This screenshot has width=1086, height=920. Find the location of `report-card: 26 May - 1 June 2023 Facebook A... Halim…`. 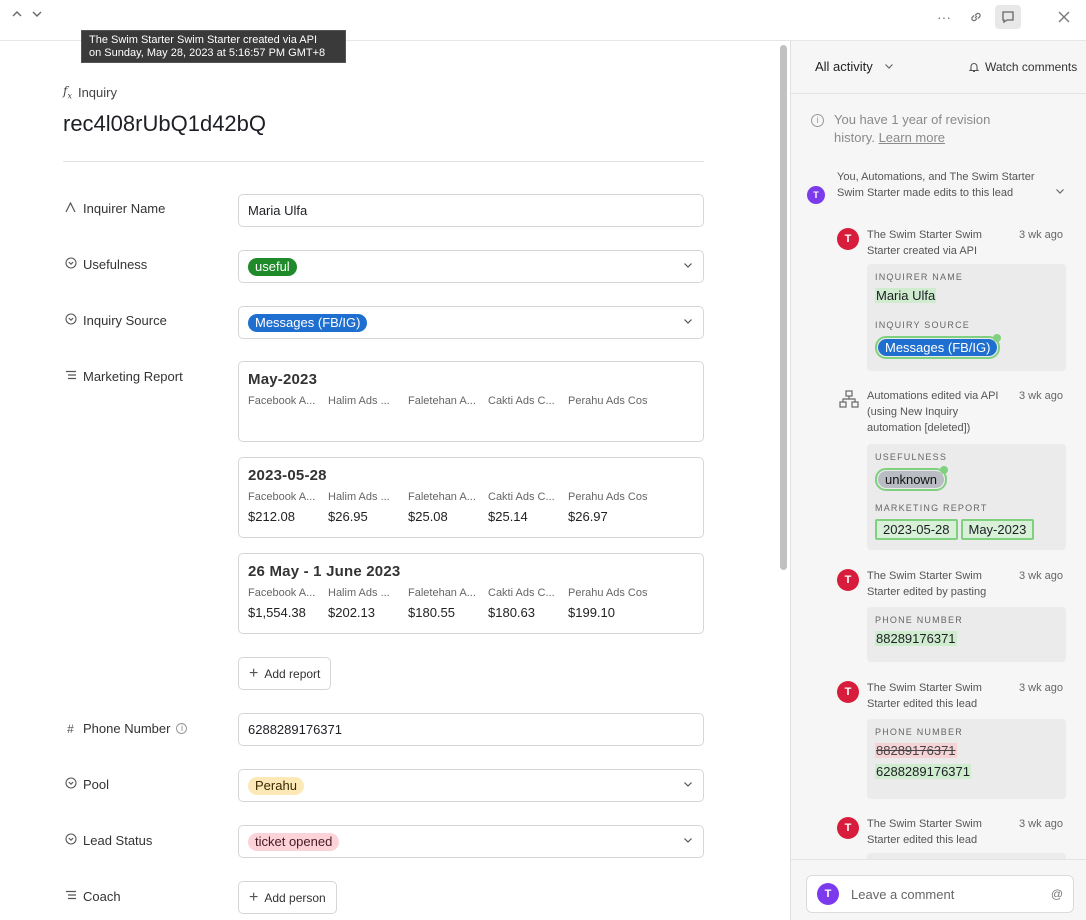

report-card: 26 May - 1 June 2023 Facebook A... Halim… is located at coordinates (471, 593).